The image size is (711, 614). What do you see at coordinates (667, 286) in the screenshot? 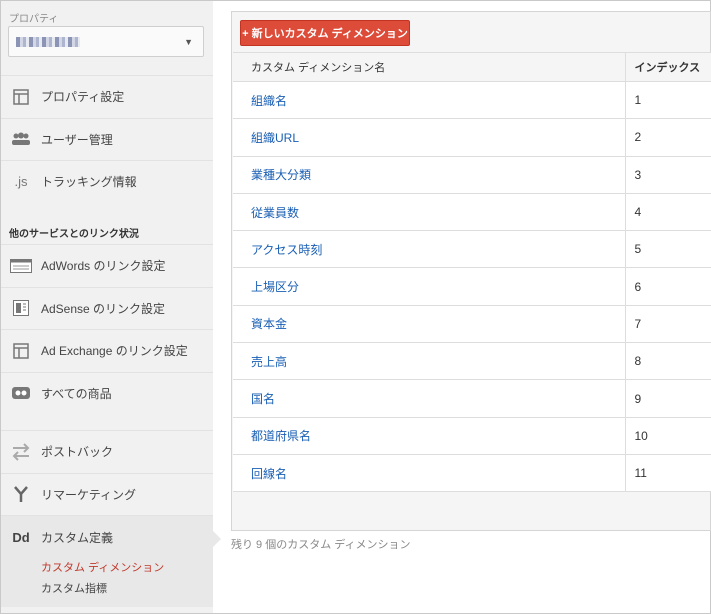
I see `dimension-index: 6` at bounding box center [667, 286].